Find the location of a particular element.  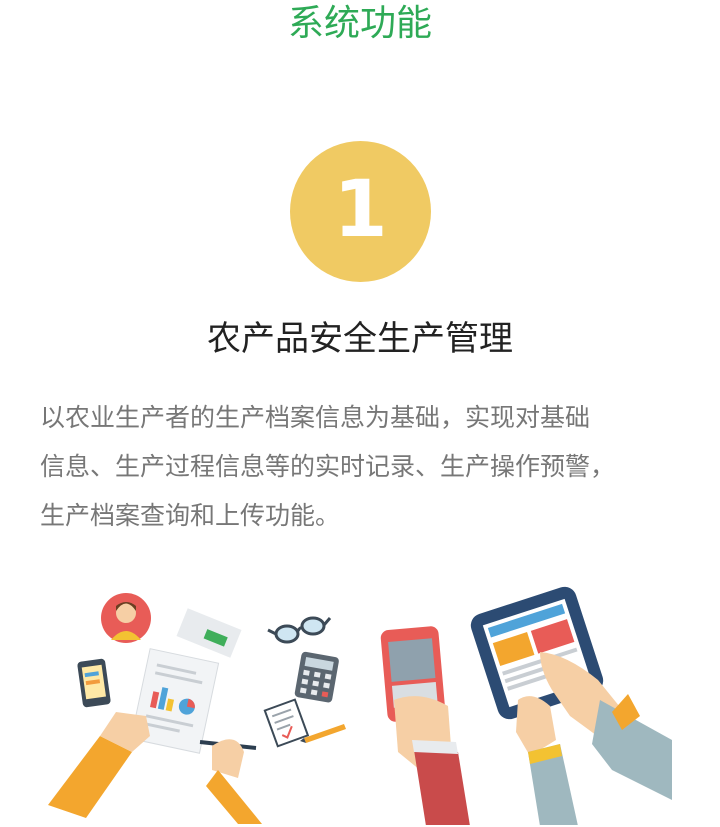

smartphone-icon is located at coordinates (94, 683).